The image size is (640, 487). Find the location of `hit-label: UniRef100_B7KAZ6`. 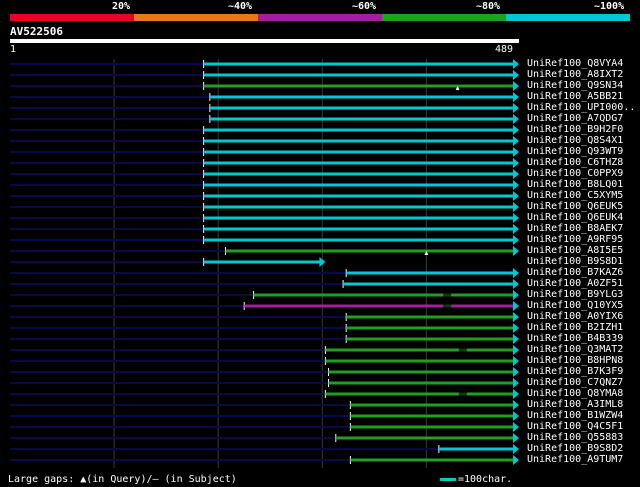

hit-label: UniRef100_B7KAZ6 is located at coordinates (575, 272).